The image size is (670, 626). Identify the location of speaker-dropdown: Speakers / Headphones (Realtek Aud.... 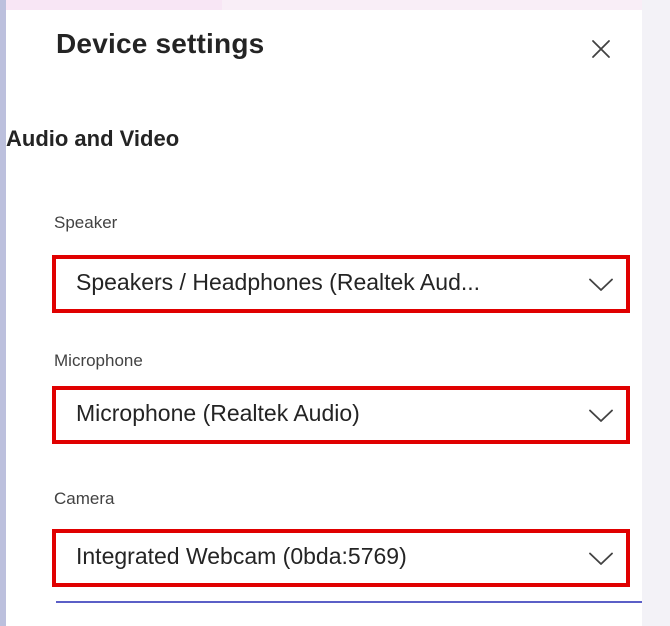
(341, 284).